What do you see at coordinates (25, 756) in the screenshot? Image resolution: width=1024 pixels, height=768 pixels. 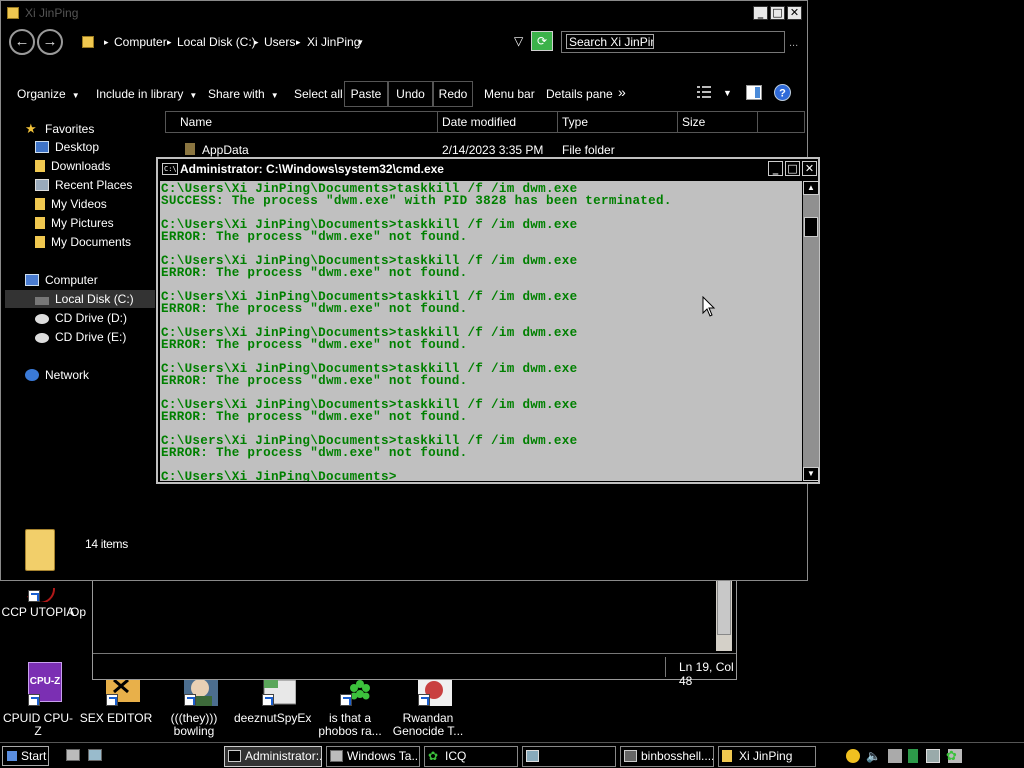 I see `start-button: Start` at bounding box center [25, 756].